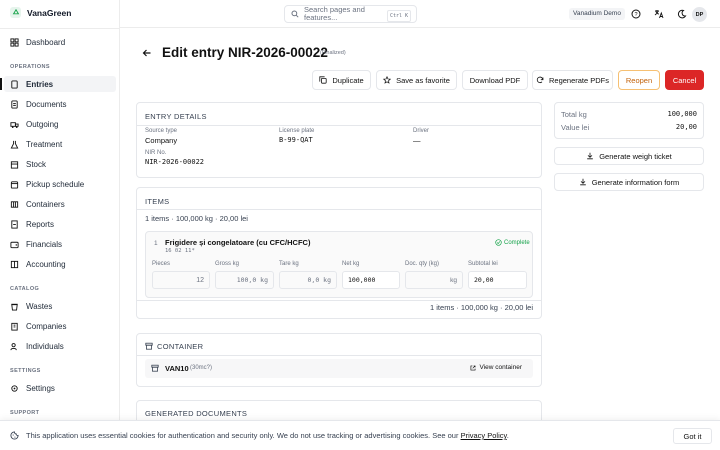 This screenshot has width=720, height=450. I want to click on info-form-label: Generate information form, so click(635, 182).